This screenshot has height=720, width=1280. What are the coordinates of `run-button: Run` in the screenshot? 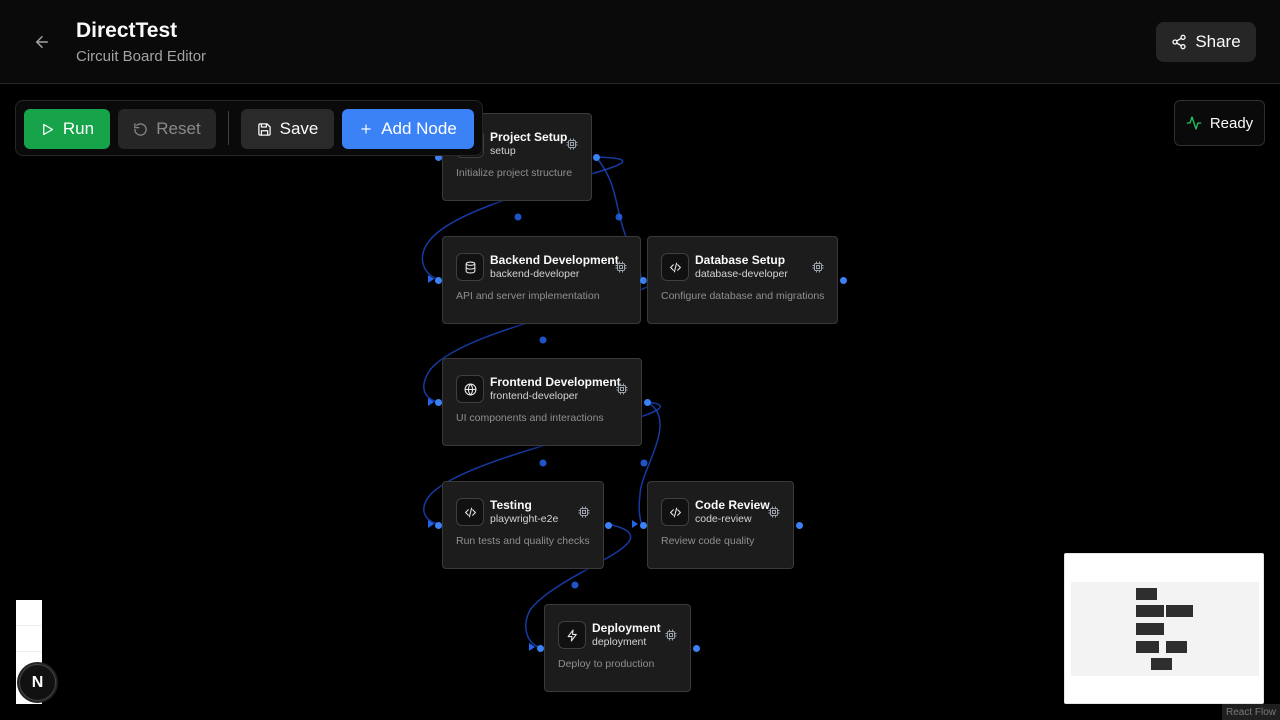 It's located at (67, 129).